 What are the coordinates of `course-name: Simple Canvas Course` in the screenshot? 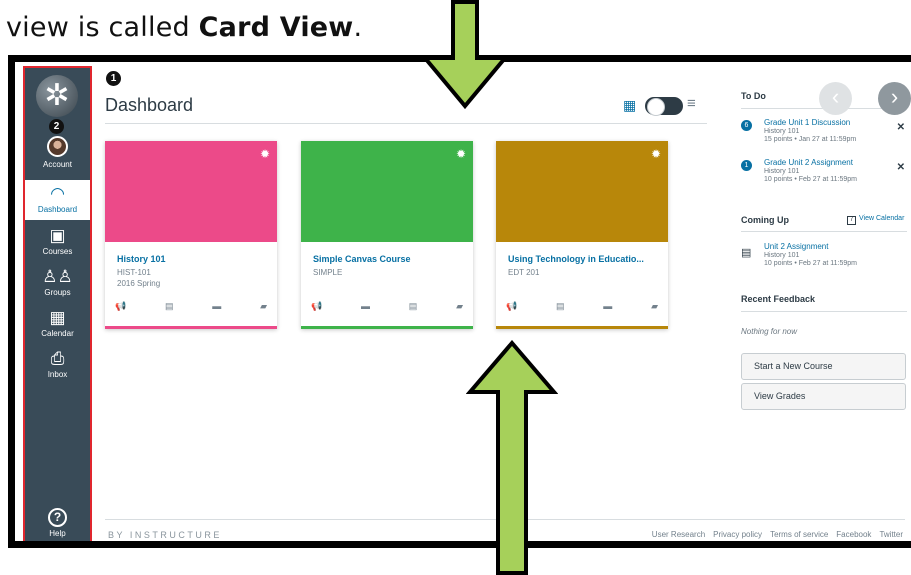 It's located at (389, 259).